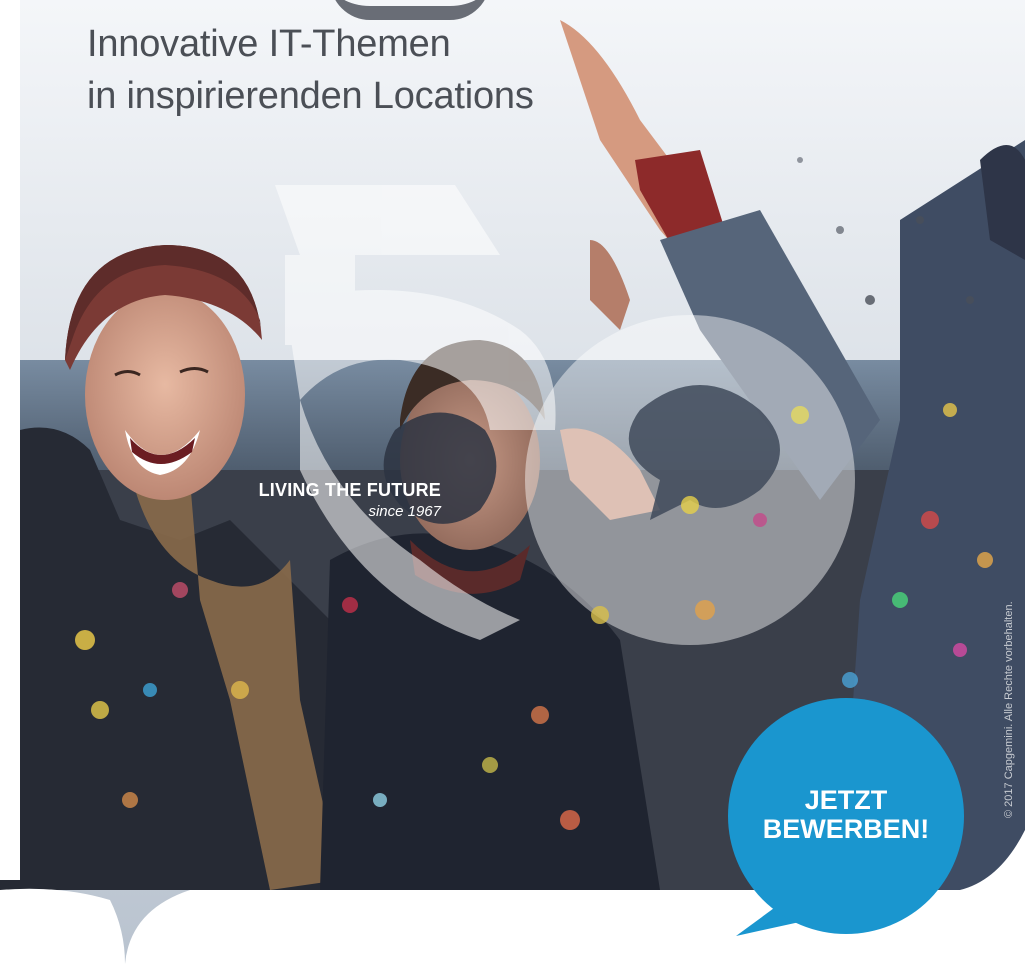 This screenshot has width=1025, height=964. What do you see at coordinates (846, 816) in the screenshot?
I see `apply-now-button` at bounding box center [846, 816].